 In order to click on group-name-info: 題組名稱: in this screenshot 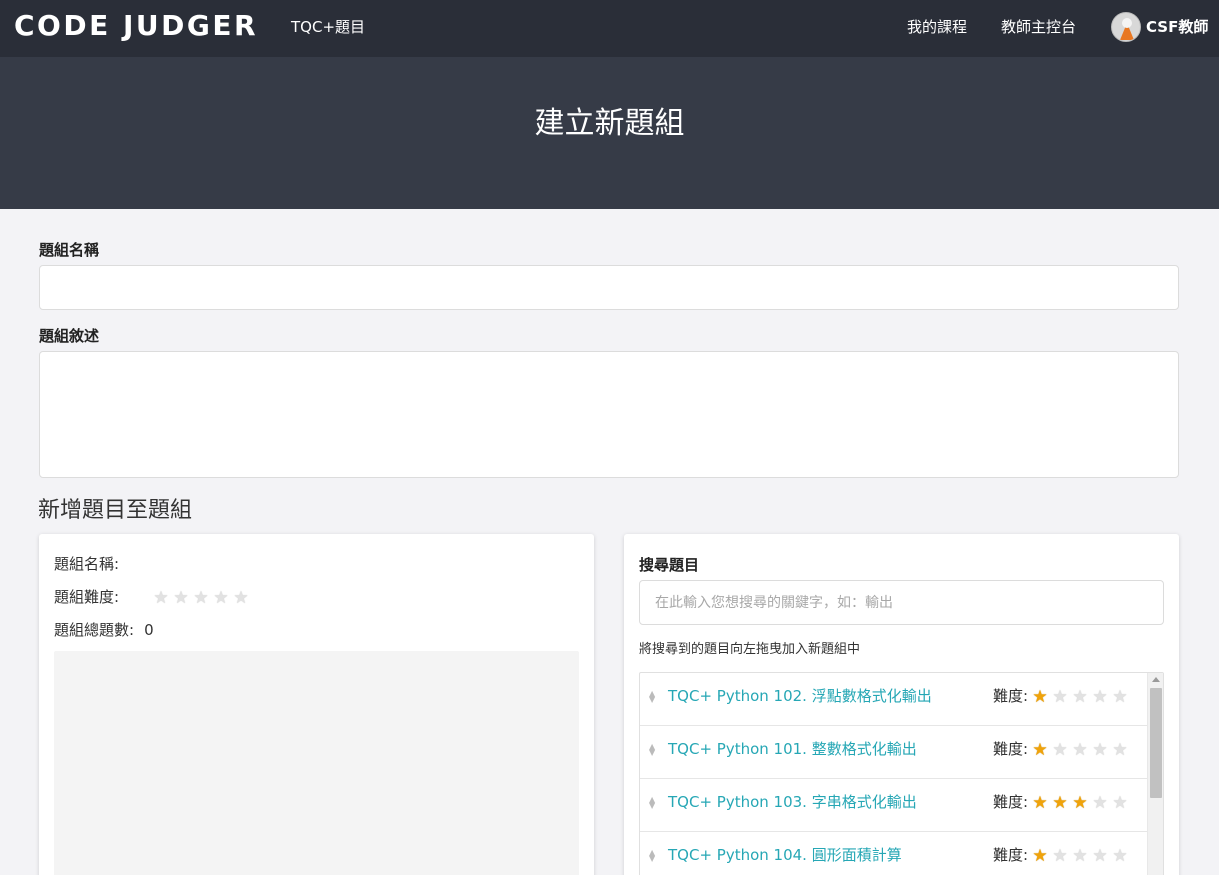, I will do `click(91, 564)`.